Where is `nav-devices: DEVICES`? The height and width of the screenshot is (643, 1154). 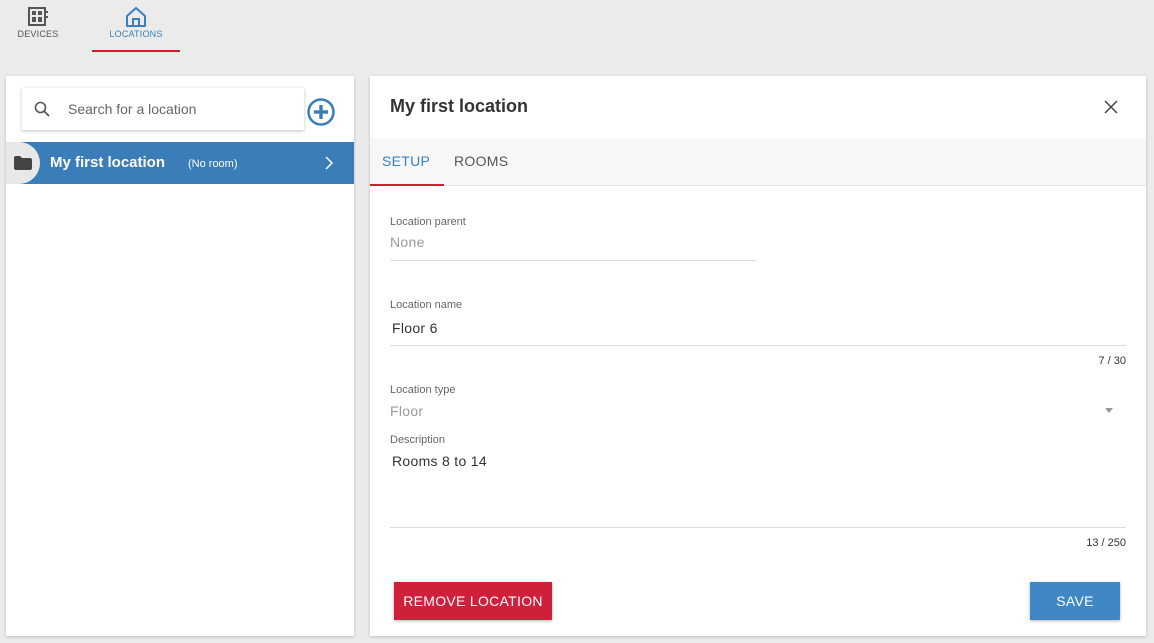 nav-devices: DEVICES is located at coordinates (38, 22).